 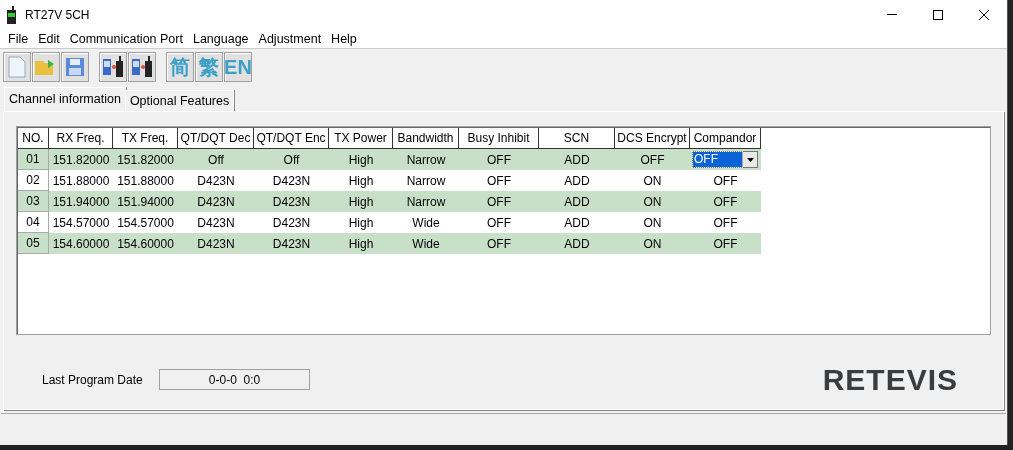 I want to click on table-cell: 01, so click(x=33, y=159).